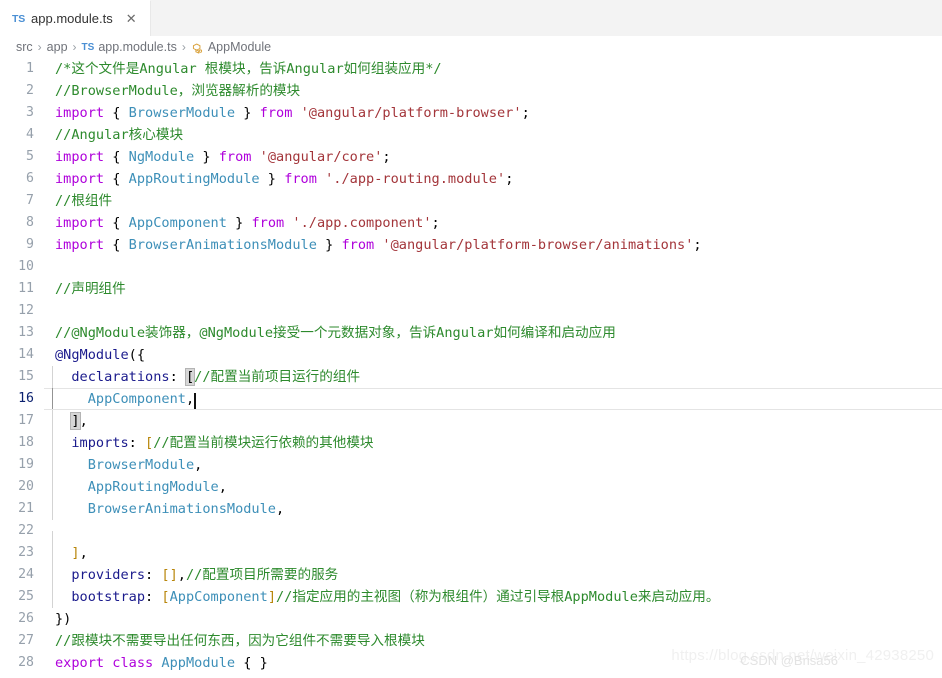 The image size is (942, 678). I want to click on code-line-content: providers: [],//配置项目所需要的服务, so click(493, 575).